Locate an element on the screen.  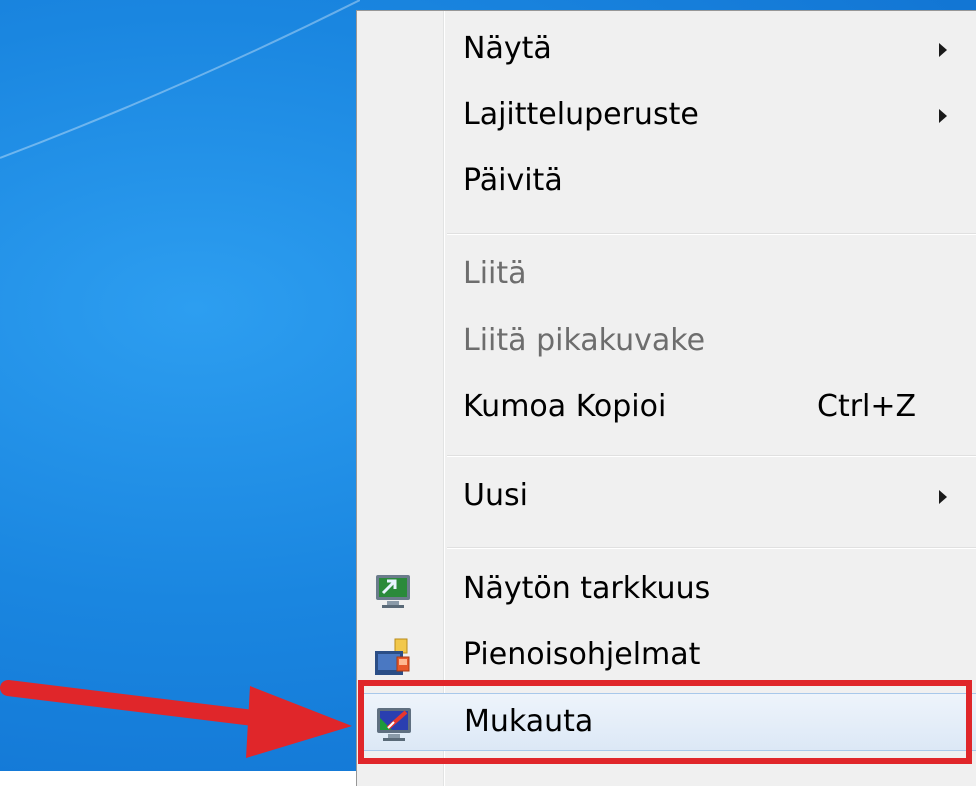
red-arrow-annotation is located at coordinates (176, 719).